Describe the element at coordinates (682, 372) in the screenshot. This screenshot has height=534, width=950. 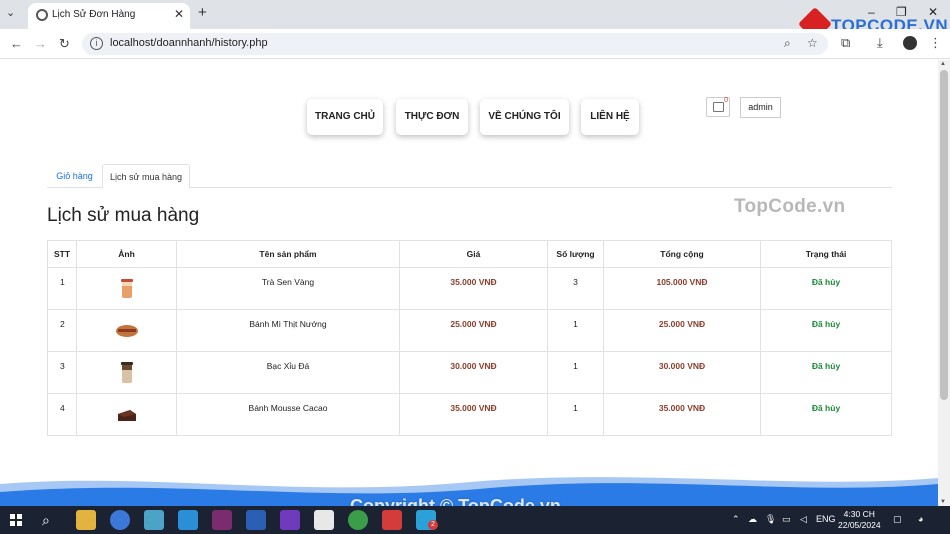
I see `row-total: 30.000 VNĐ` at that location.